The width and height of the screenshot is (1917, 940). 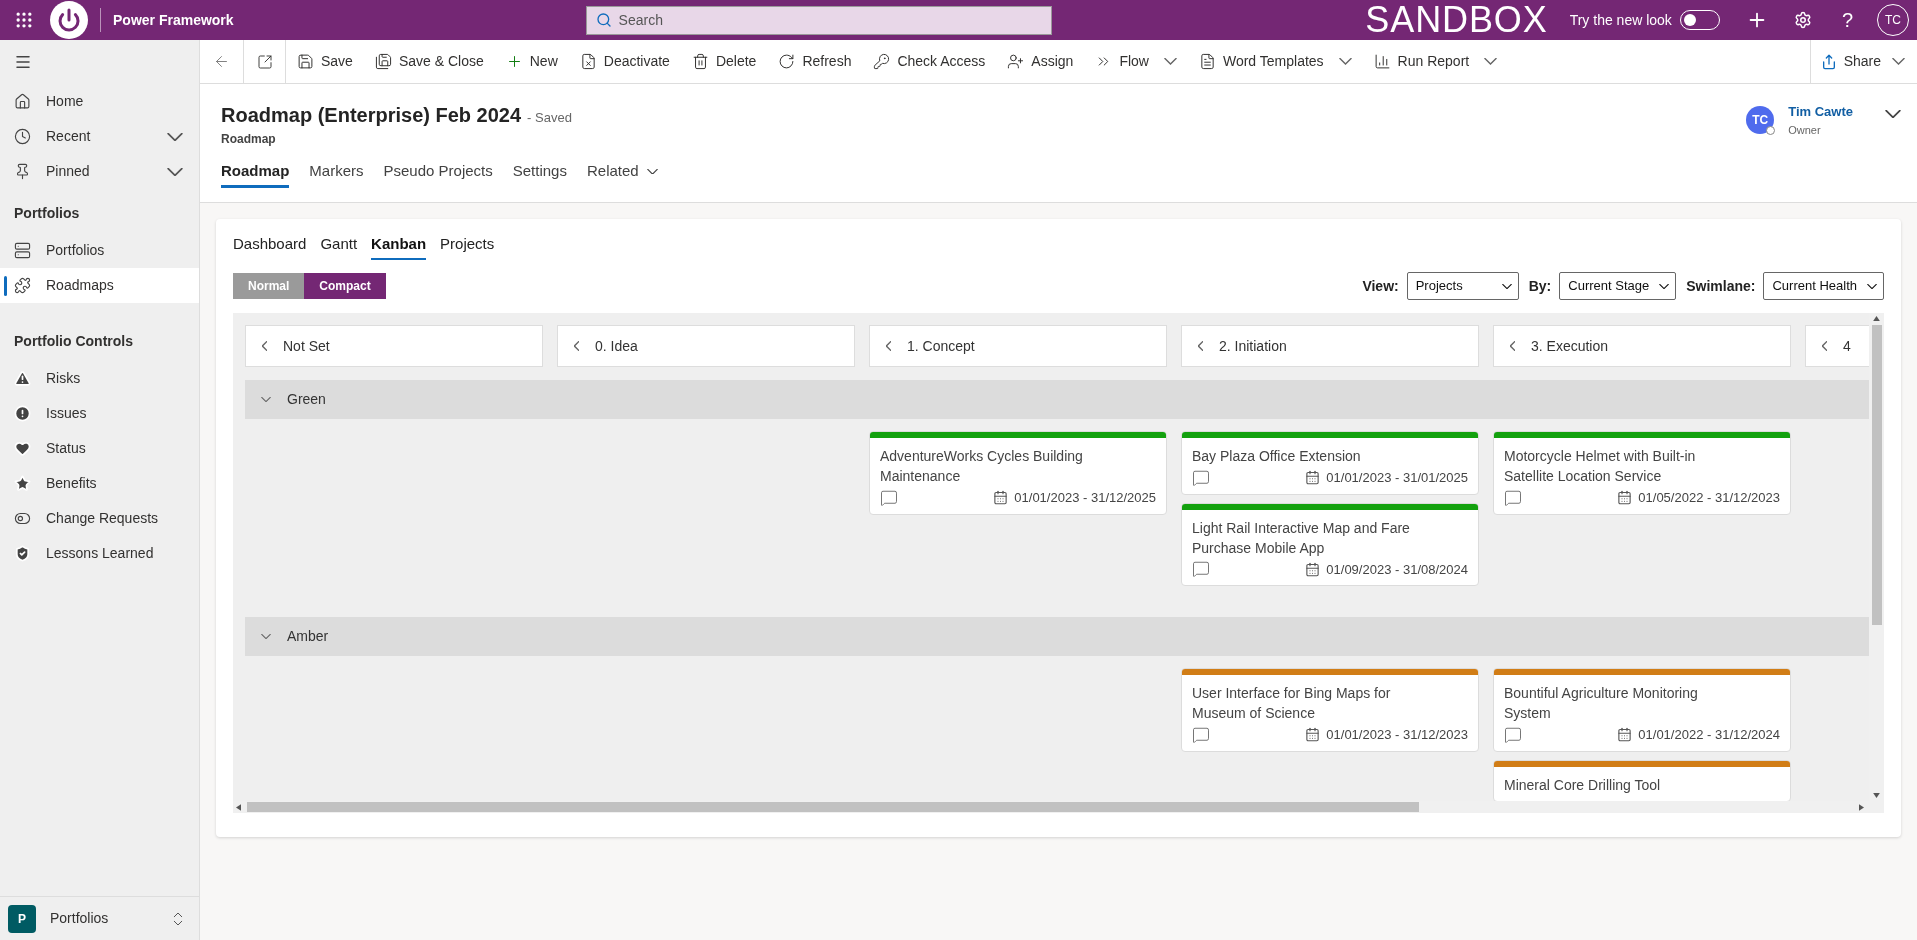 What do you see at coordinates (383, 61) in the screenshot?
I see `save-all-icon` at bounding box center [383, 61].